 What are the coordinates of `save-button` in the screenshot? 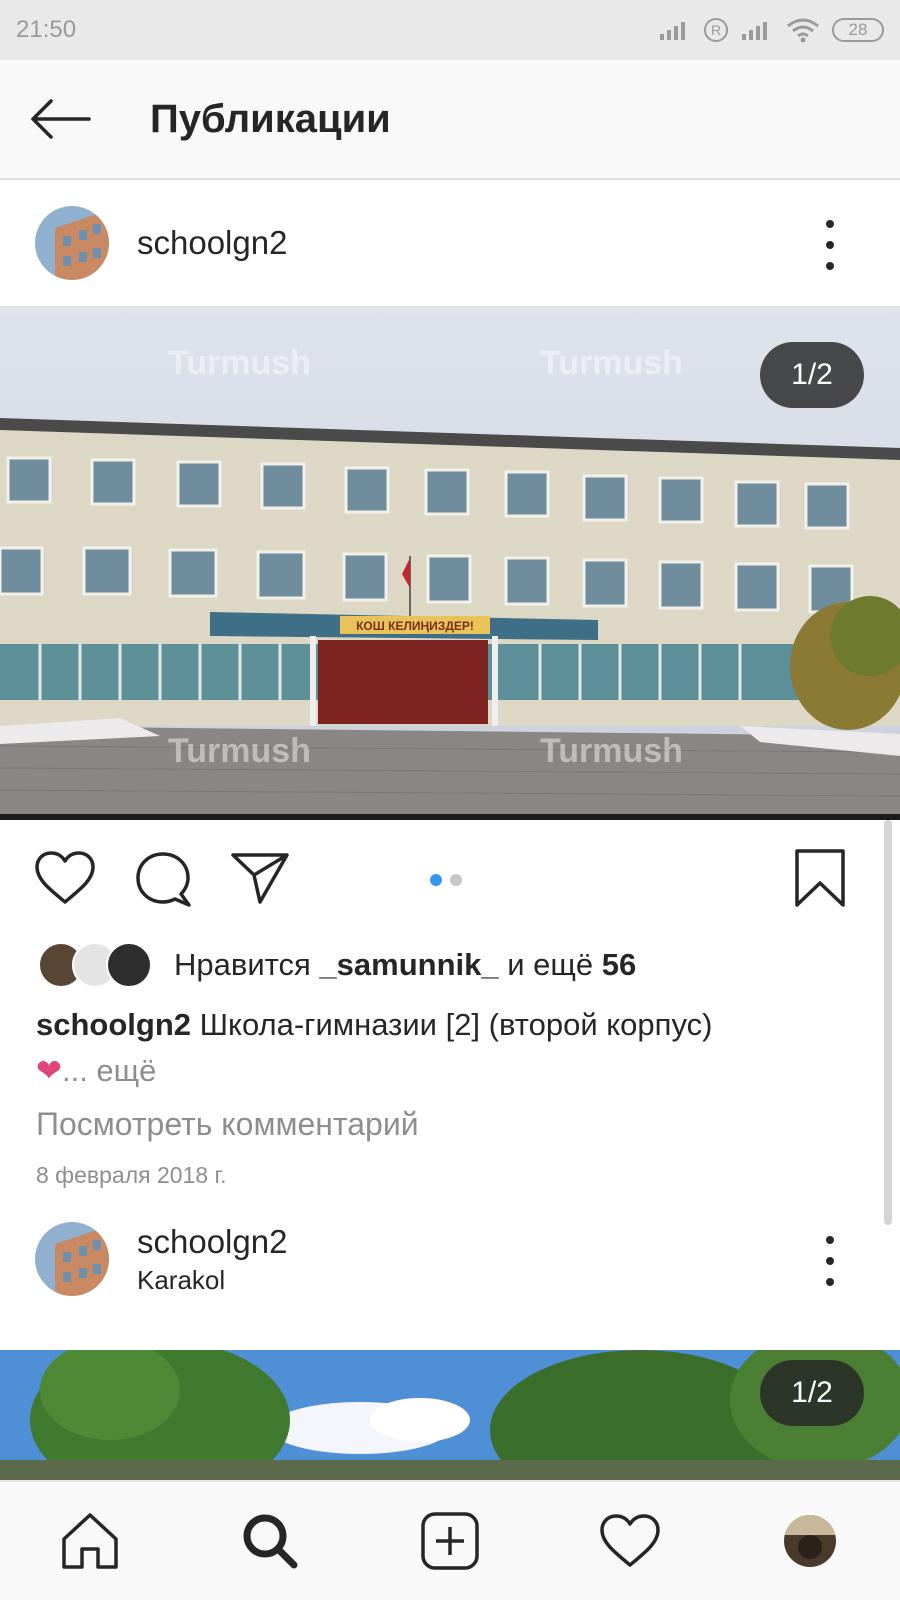 It's located at (820, 880).